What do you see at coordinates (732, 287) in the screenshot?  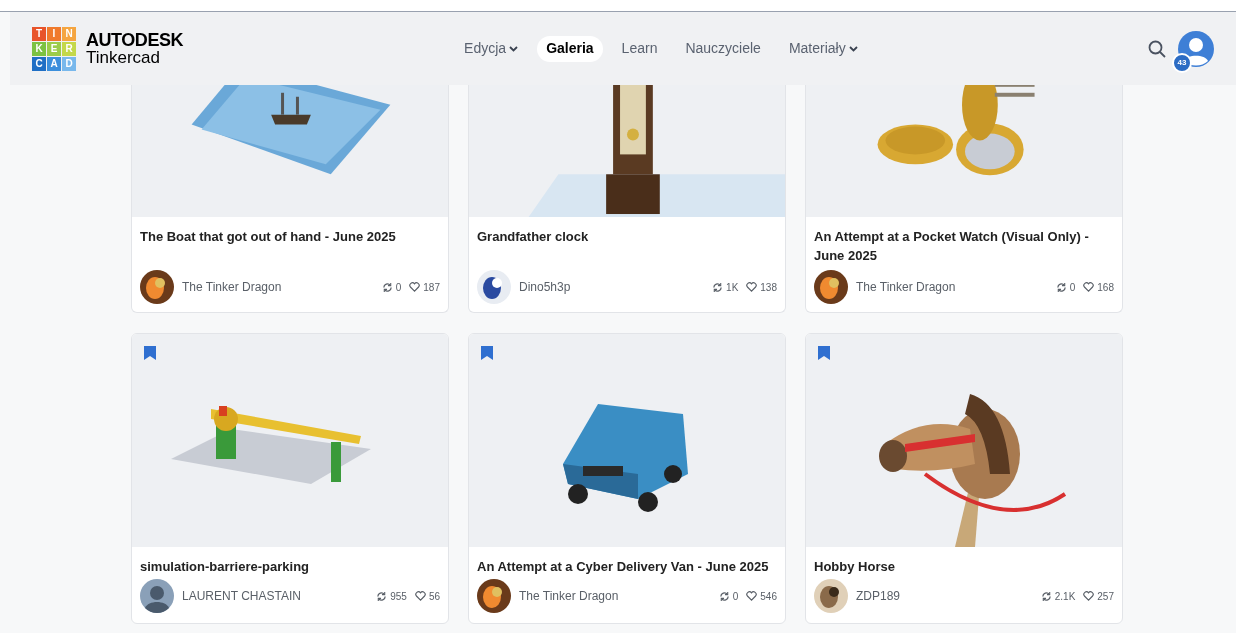 I see `remix-count: 1K` at bounding box center [732, 287].